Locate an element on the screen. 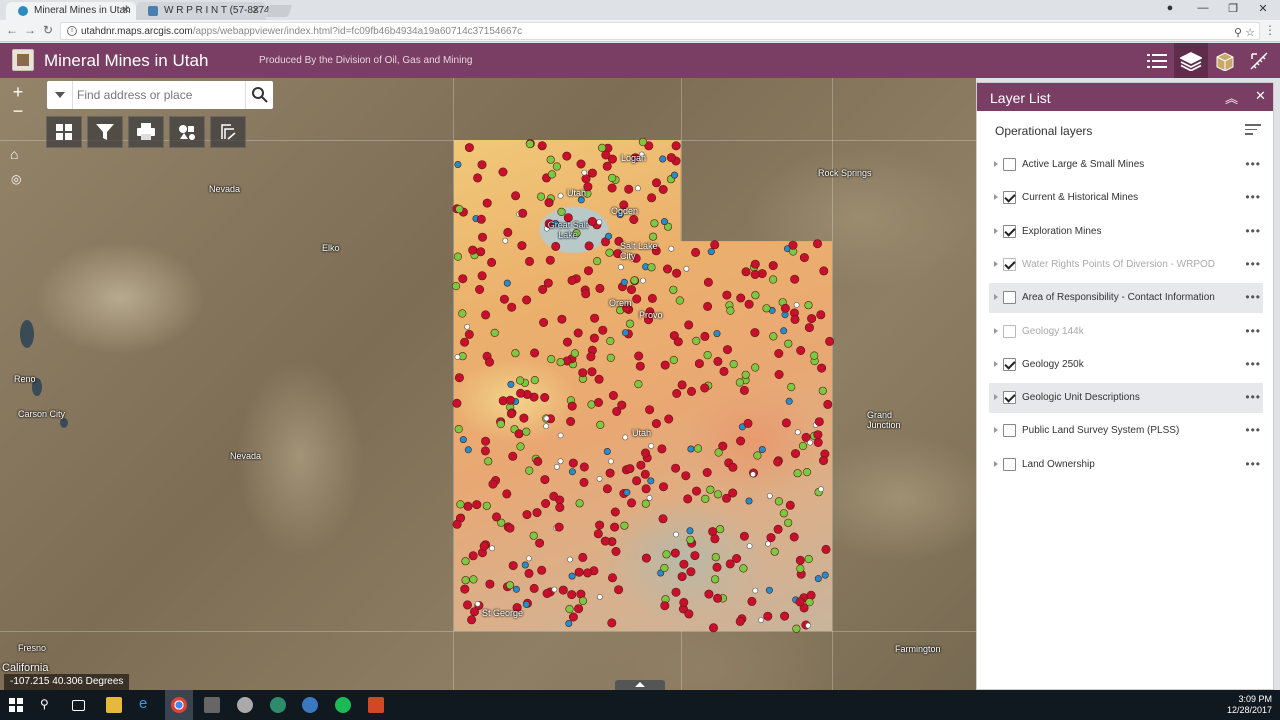  bookmark-star-icon: ⚲ ☆ is located at coordinates (1244, 32).